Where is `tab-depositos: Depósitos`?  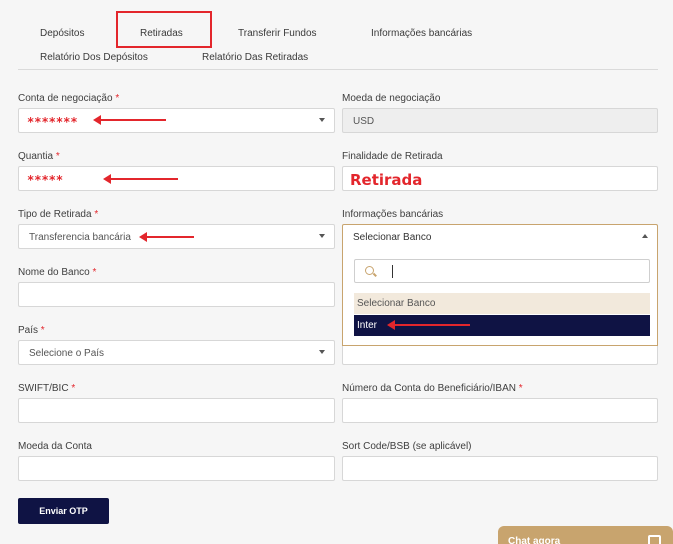 tab-depositos: Depósitos is located at coordinates (62, 33).